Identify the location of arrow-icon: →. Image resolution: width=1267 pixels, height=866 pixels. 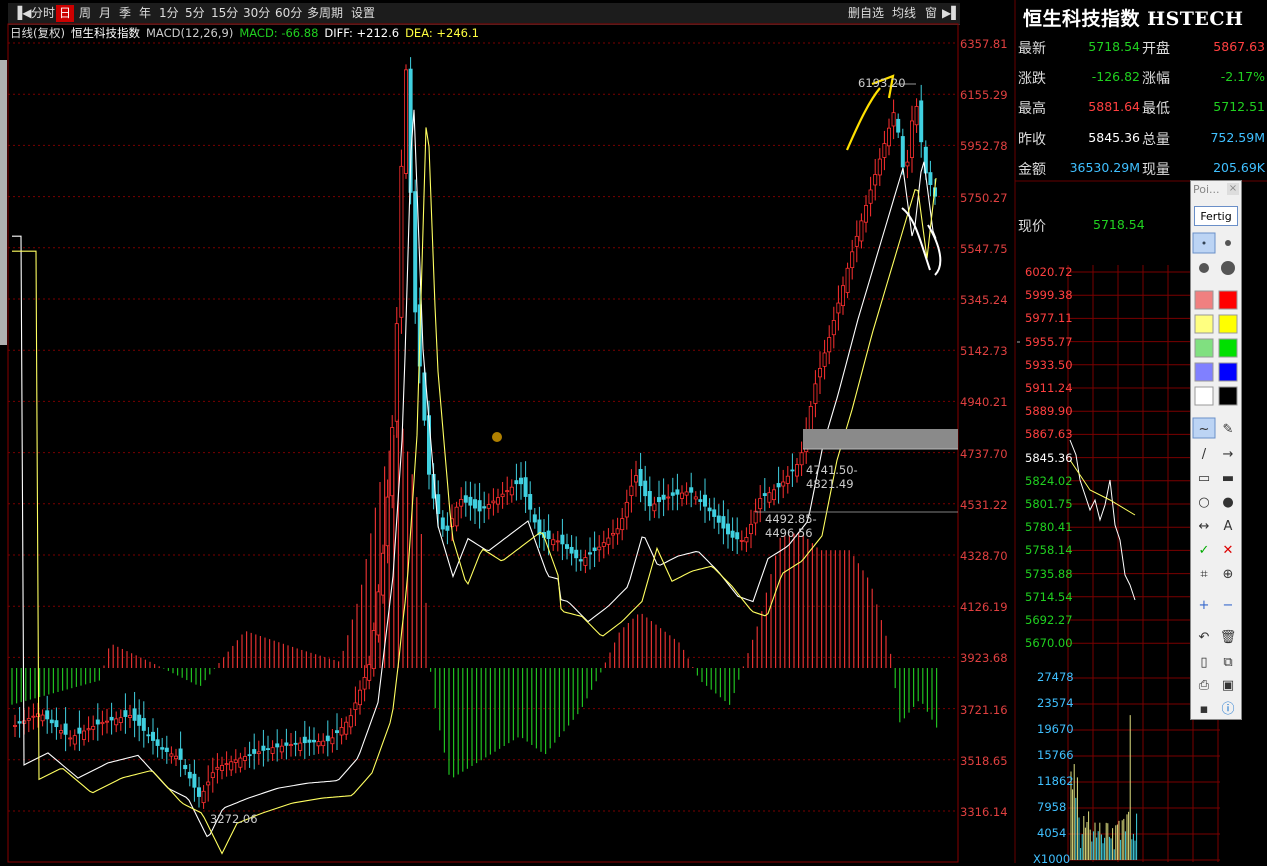
(1228, 454).